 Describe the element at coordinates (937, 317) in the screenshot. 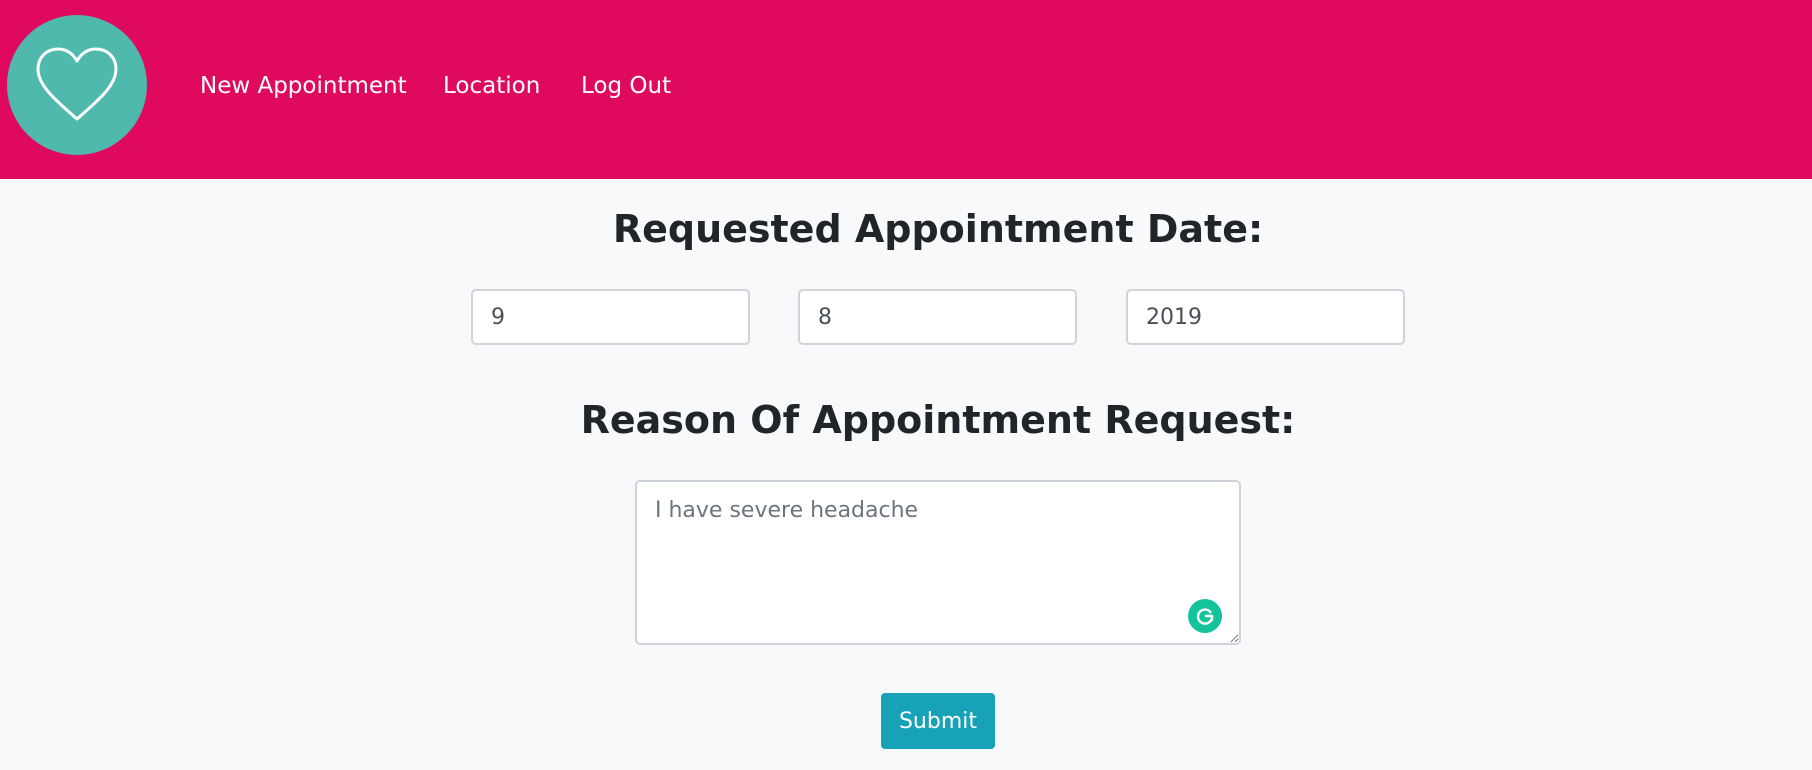

I see `month-input` at that location.